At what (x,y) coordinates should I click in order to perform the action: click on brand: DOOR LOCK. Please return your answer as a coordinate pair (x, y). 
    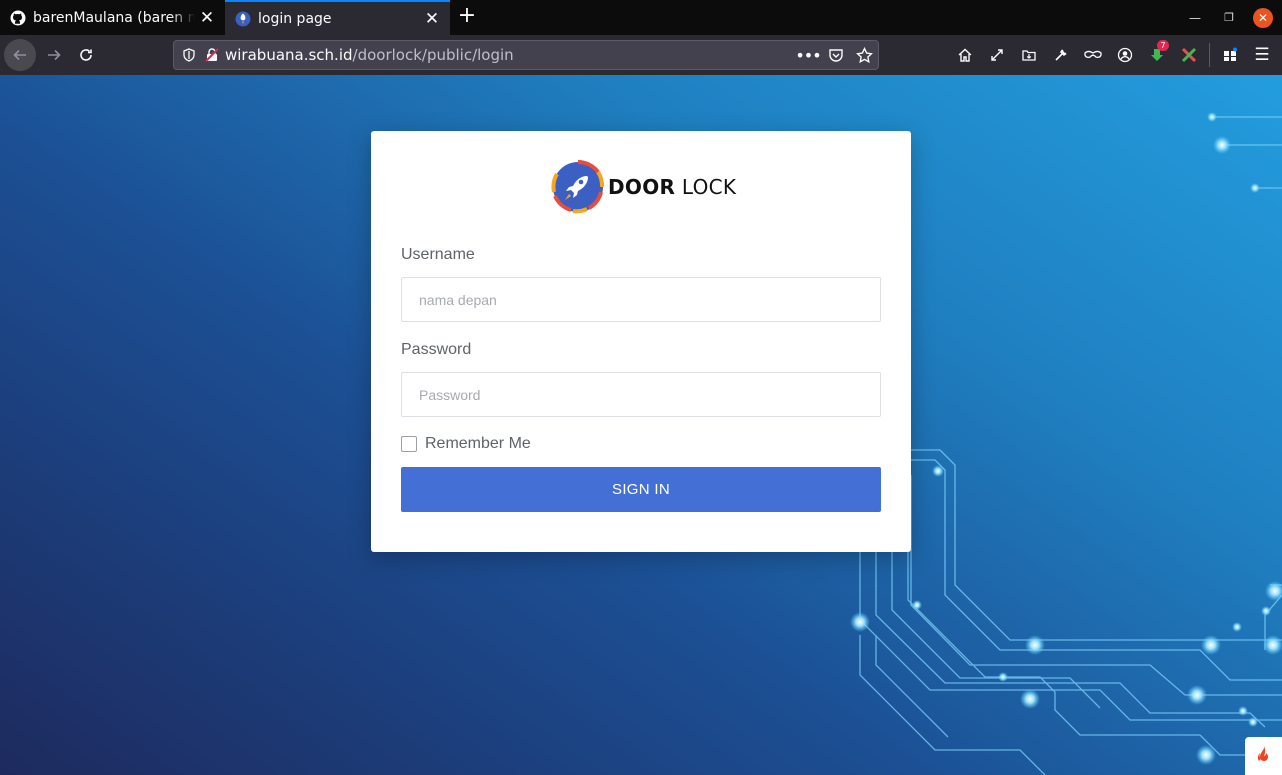
    Looking at the image, I should click on (643, 187).